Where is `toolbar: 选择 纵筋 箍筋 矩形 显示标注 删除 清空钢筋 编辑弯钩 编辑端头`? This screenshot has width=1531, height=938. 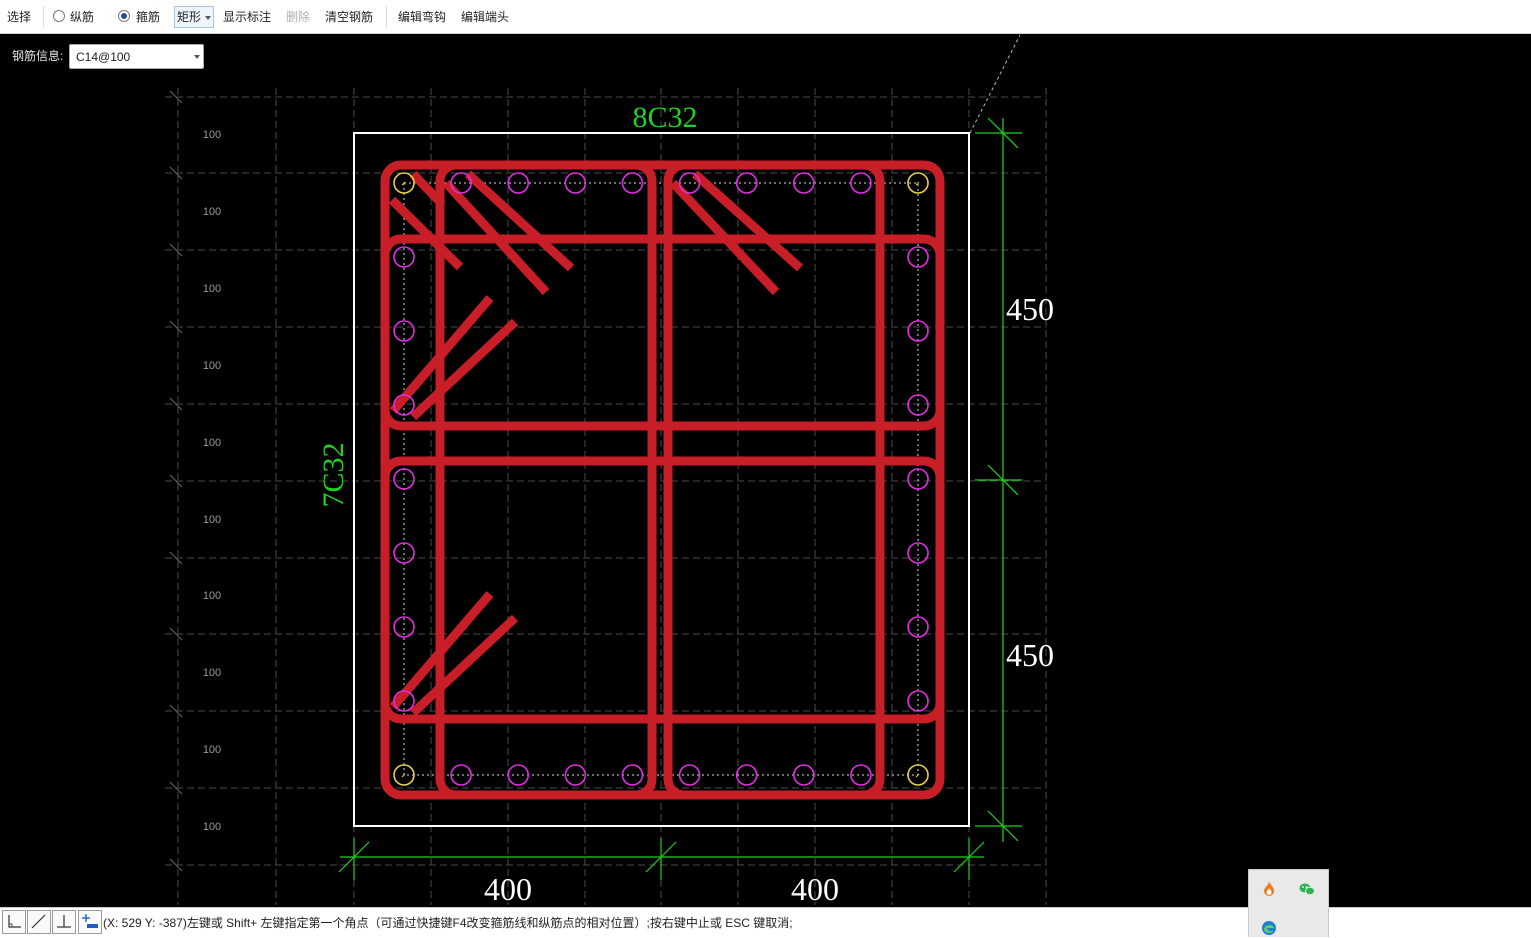 toolbar: 选择 纵筋 箍筋 矩形 显示标注 删除 清空钢筋 编辑弯钩 编辑端头 is located at coordinates (765, 17).